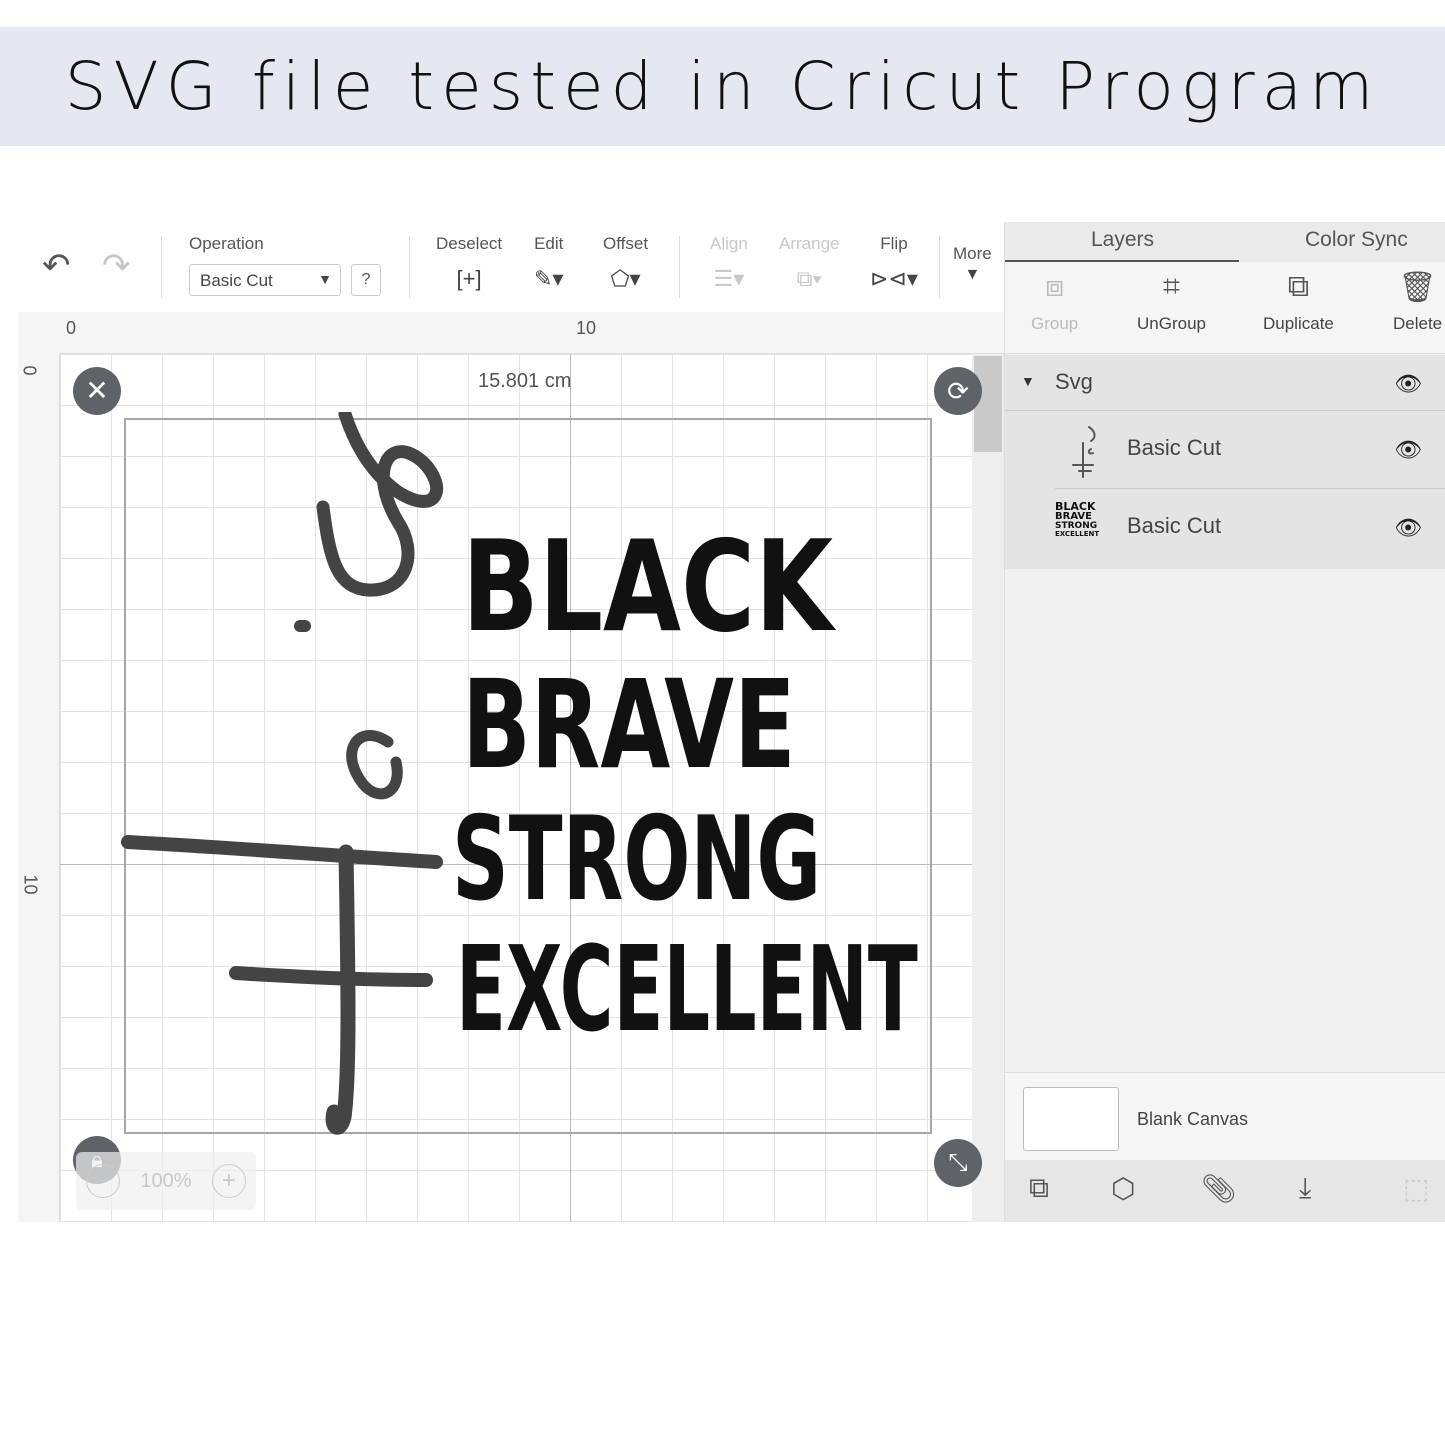 This screenshot has height=1445, width=1445. Describe the element at coordinates (1219, 1188) in the screenshot. I see `attach-icon: 📎︎` at that location.